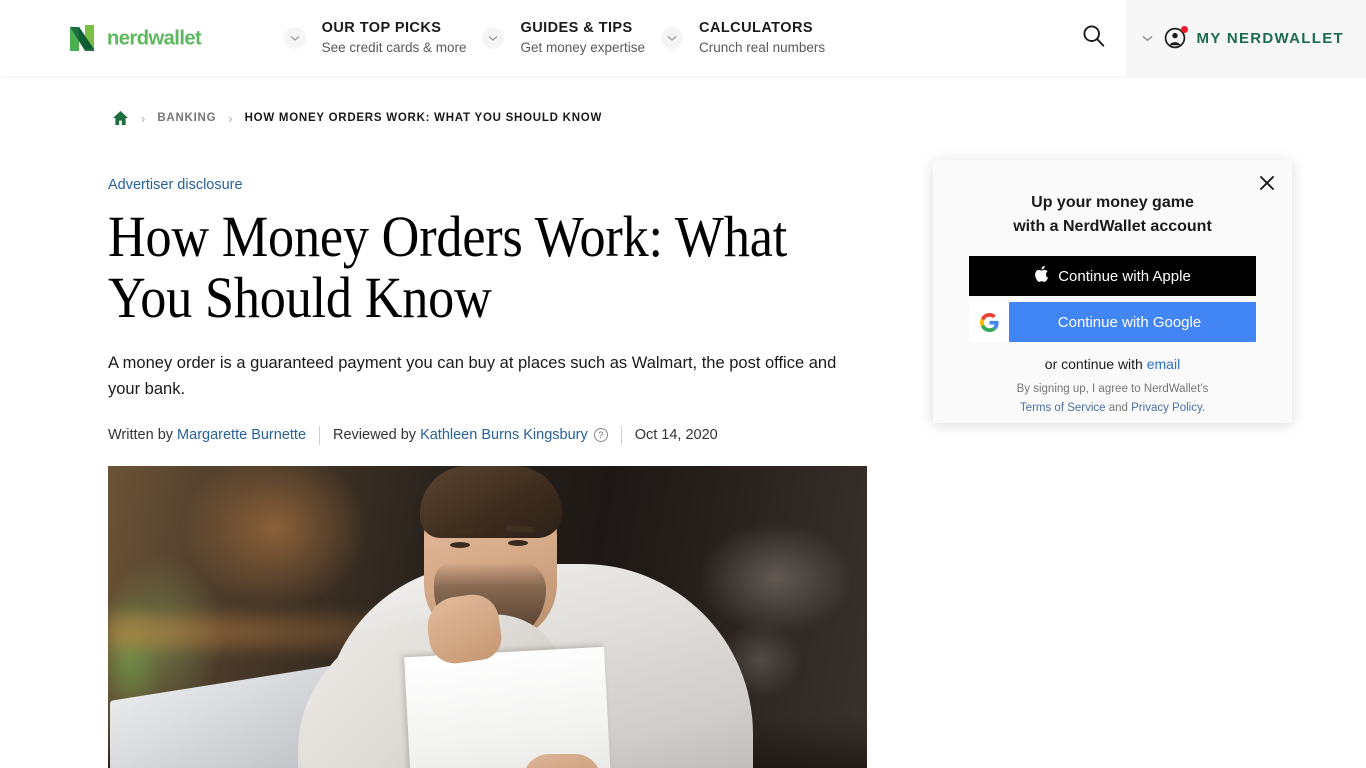  I want to click on header-right-actions: MY NERDWALLET, so click(1214, 38).